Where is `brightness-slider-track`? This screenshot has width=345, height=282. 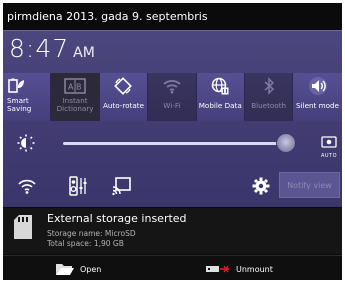
brightness-slider-track is located at coordinates (173, 143).